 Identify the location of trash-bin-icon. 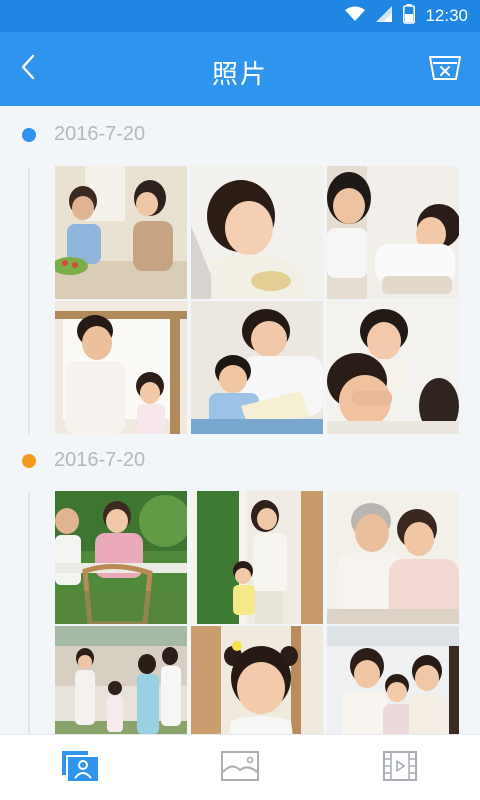
(445, 70).